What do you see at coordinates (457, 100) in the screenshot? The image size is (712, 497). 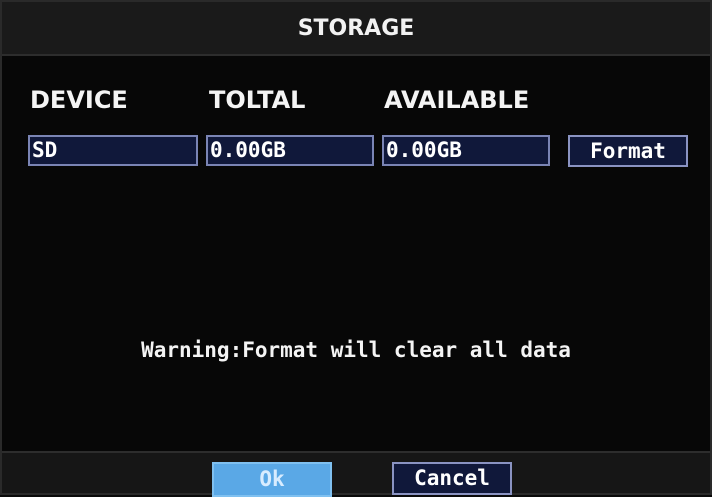 I see `column-header-available: AVAILABLE` at bounding box center [457, 100].